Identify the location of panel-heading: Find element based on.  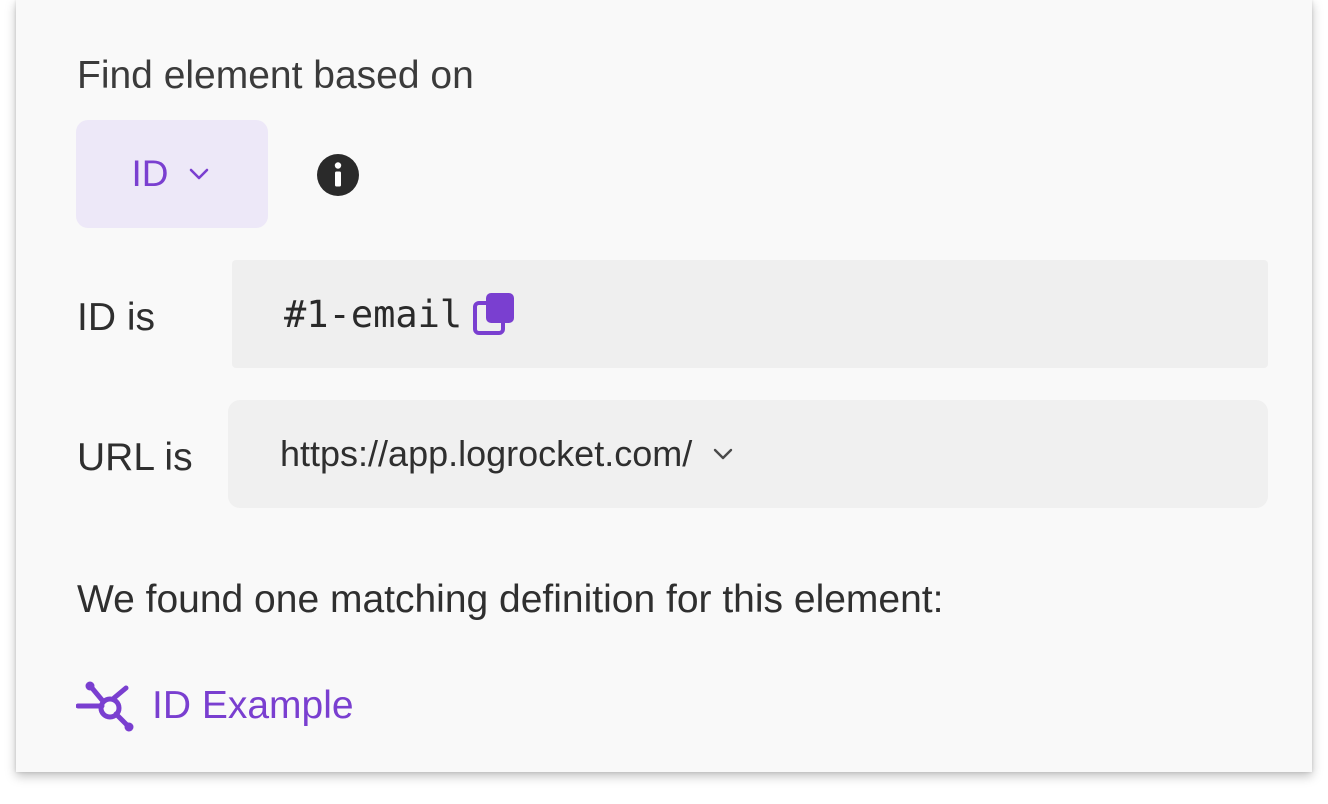
(275, 75).